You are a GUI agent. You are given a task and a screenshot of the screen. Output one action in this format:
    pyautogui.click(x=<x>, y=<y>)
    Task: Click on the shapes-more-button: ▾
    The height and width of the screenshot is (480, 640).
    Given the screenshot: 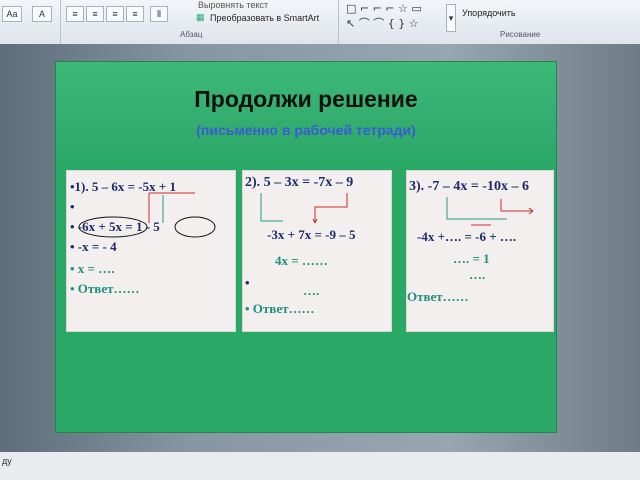 What is the action you would take?
    pyautogui.click(x=451, y=18)
    